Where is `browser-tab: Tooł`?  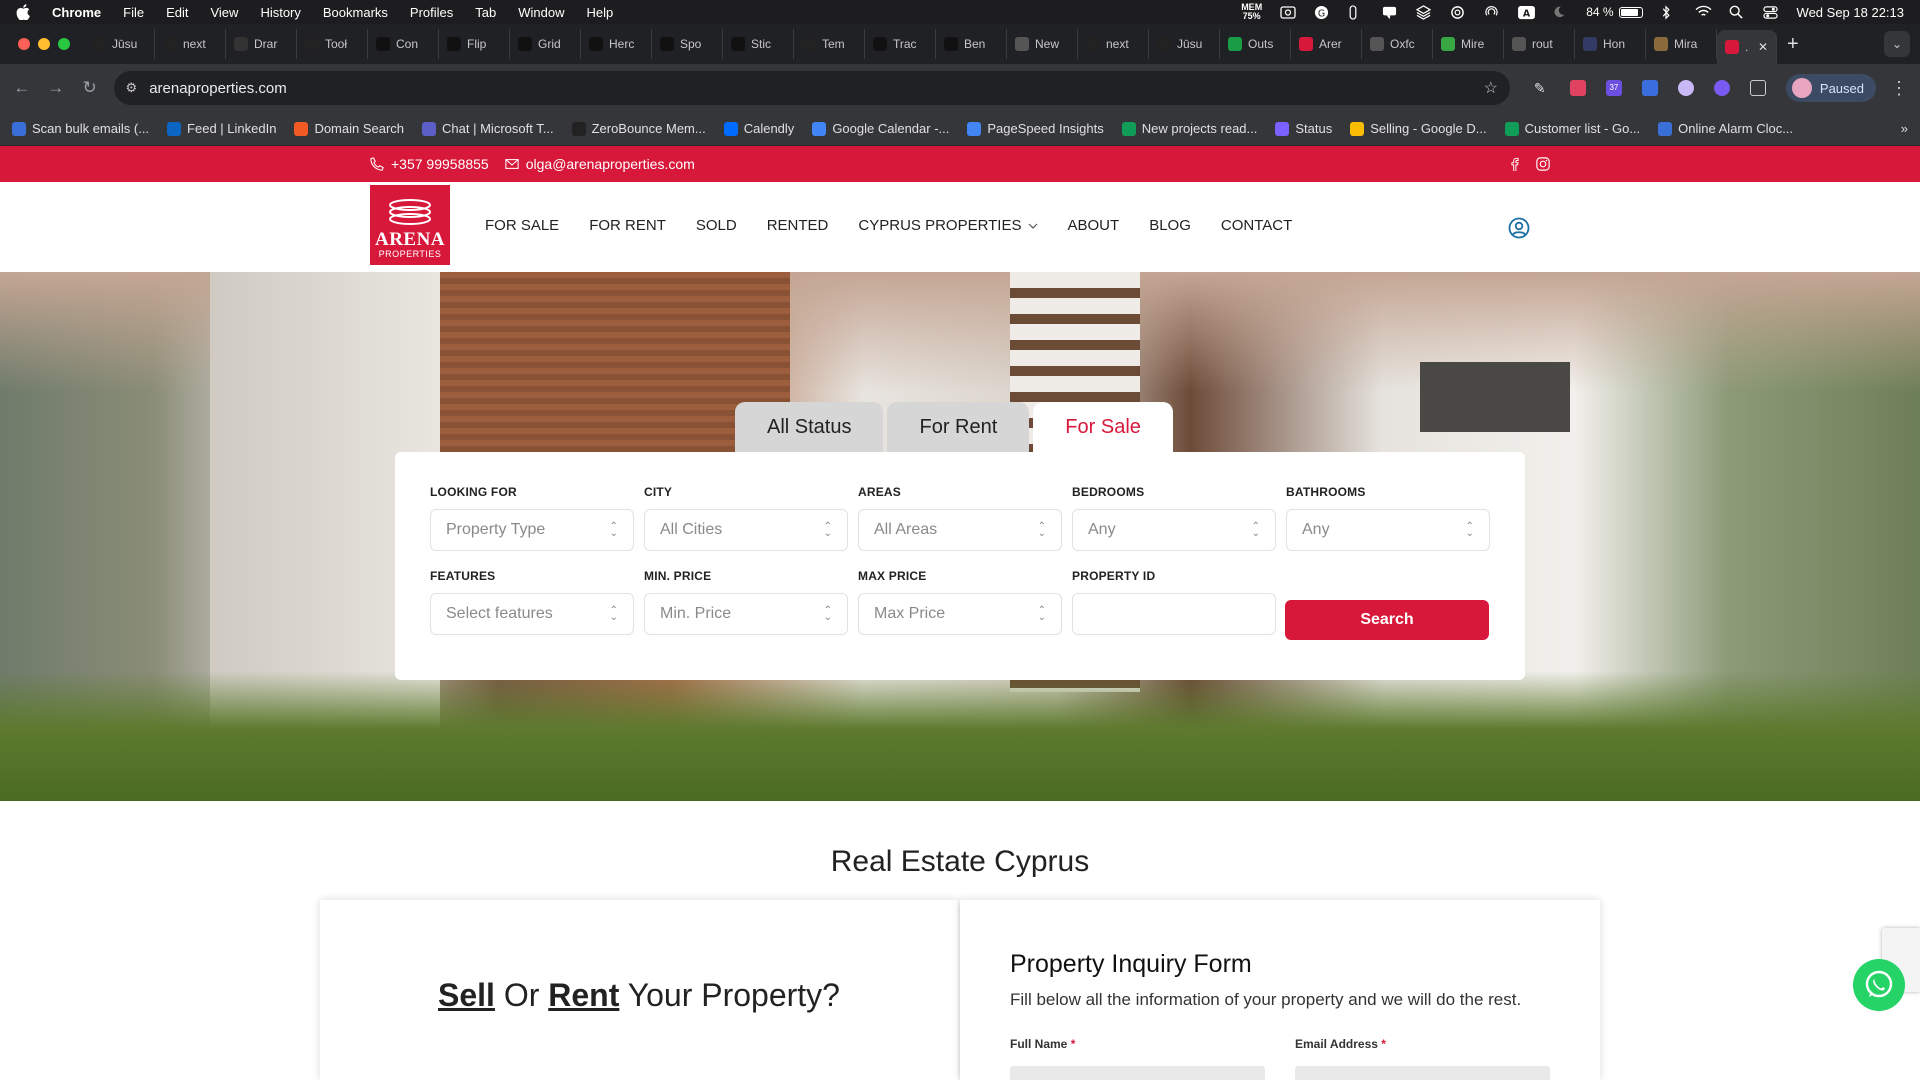
browser-tab: Tooł is located at coordinates (332, 44).